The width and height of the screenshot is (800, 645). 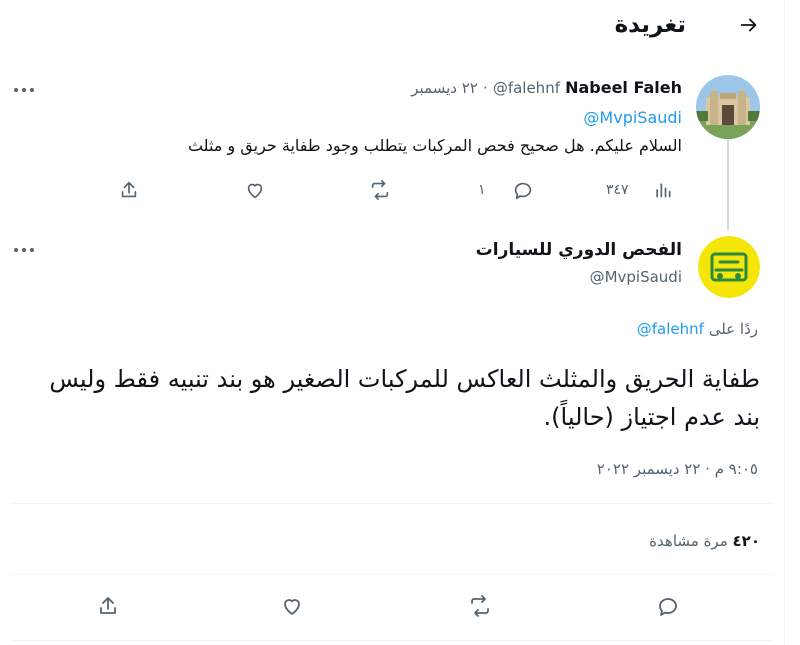 I want to click on views-count: ٤٢٠, so click(x=746, y=541).